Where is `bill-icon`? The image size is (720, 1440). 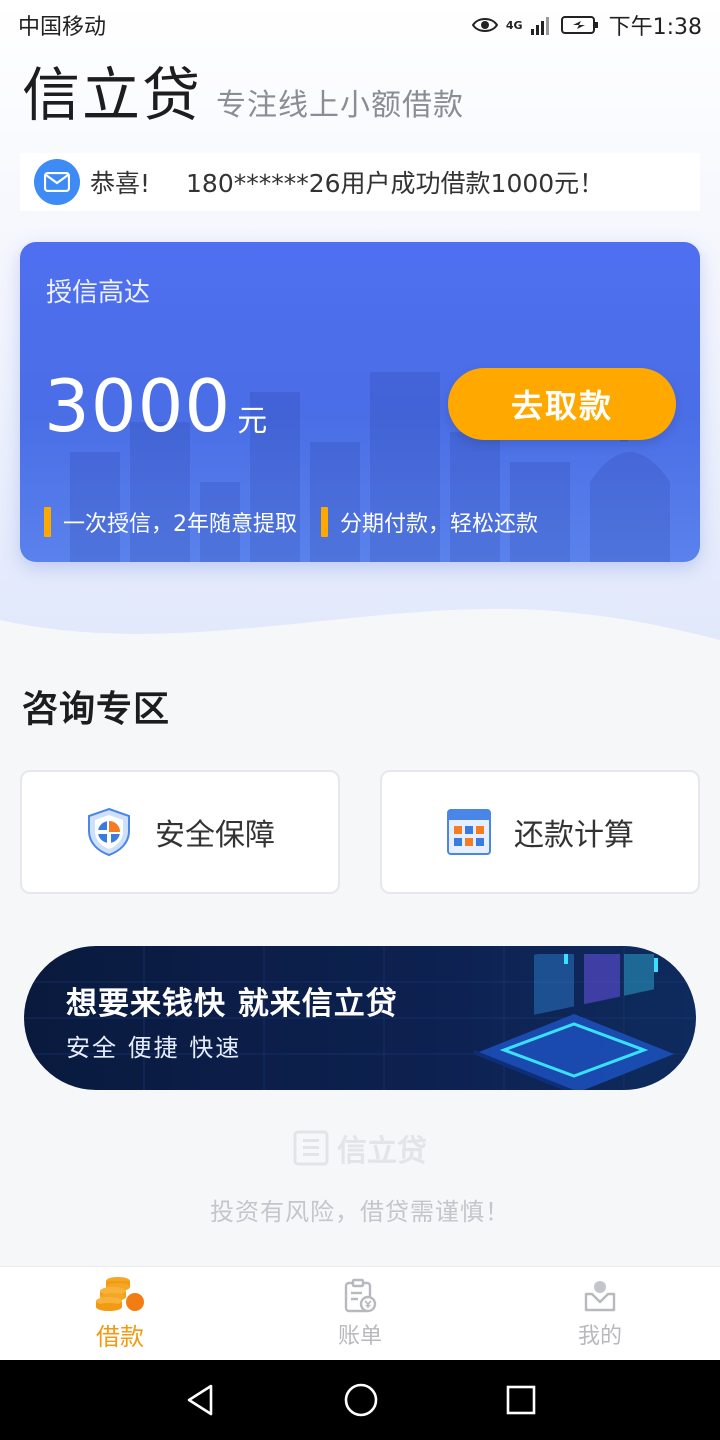
bill-icon is located at coordinates (360, 1295).